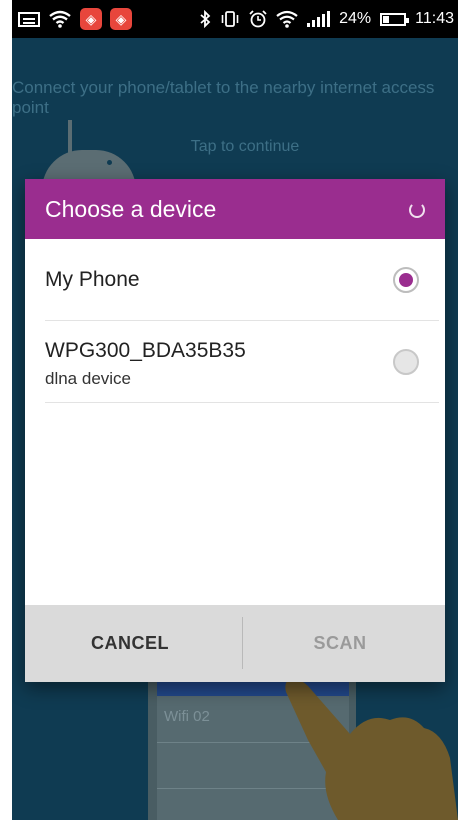  I want to click on device-name: My Phone, so click(92, 279).